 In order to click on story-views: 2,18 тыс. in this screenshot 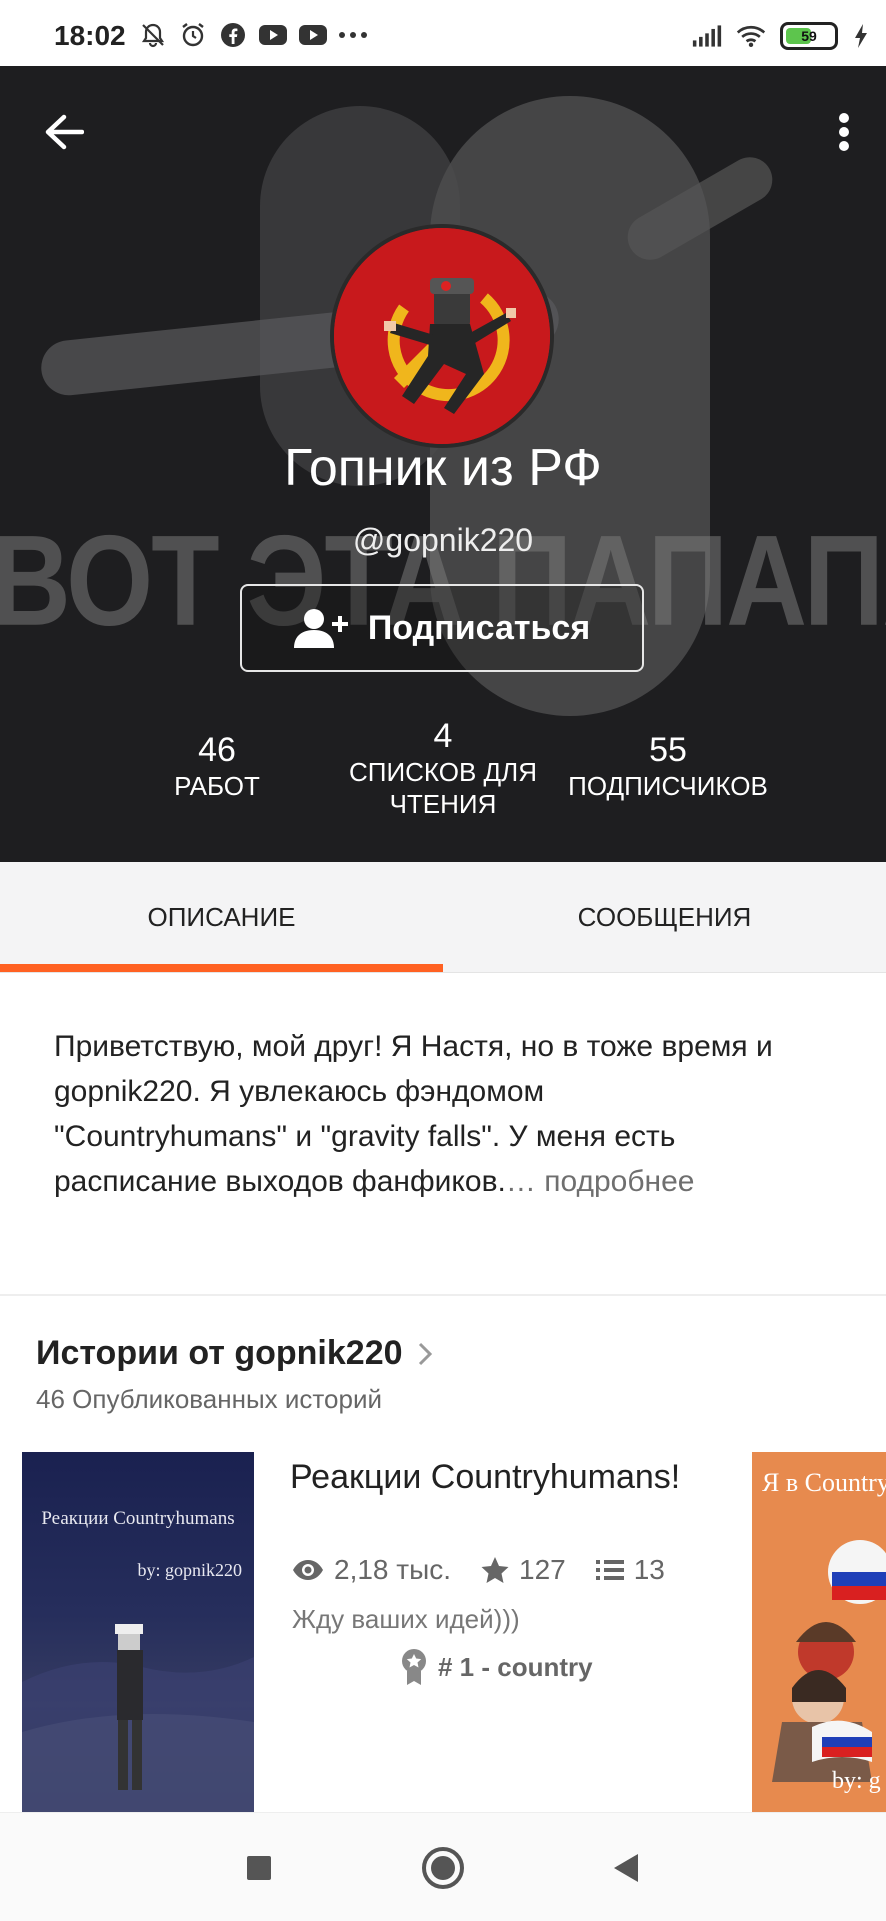, I will do `click(371, 1570)`.